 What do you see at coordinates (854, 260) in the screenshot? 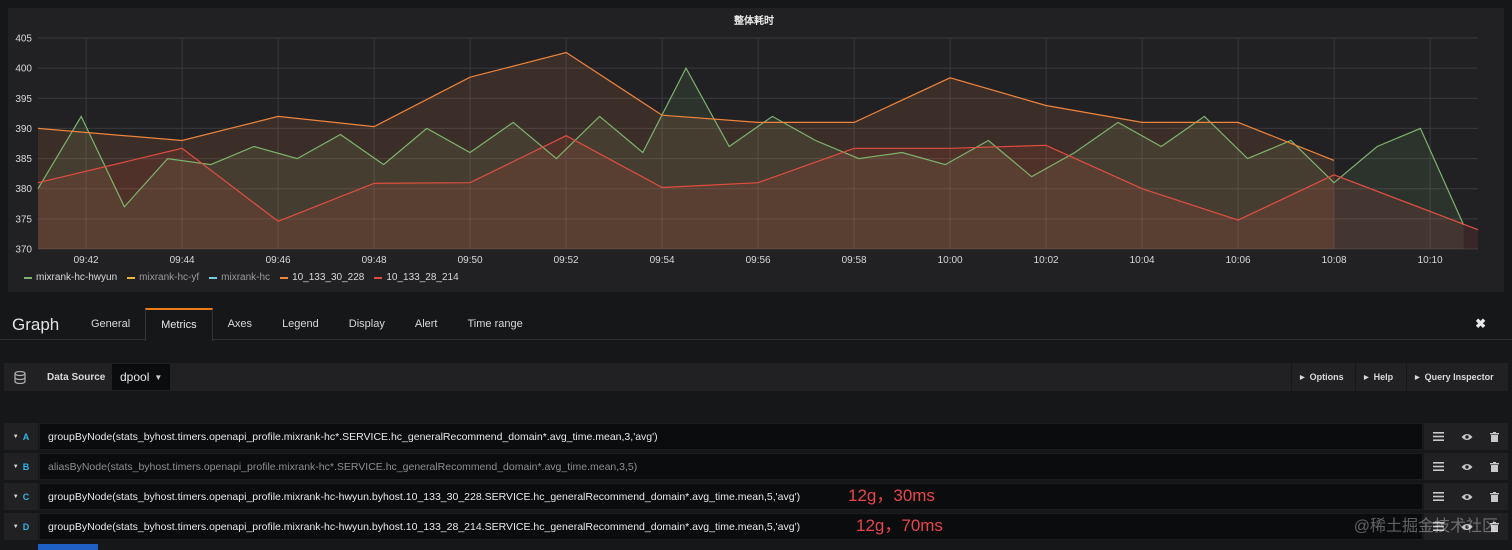
I see `x-tick-label: 09:58` at bounding box center [854, 260].